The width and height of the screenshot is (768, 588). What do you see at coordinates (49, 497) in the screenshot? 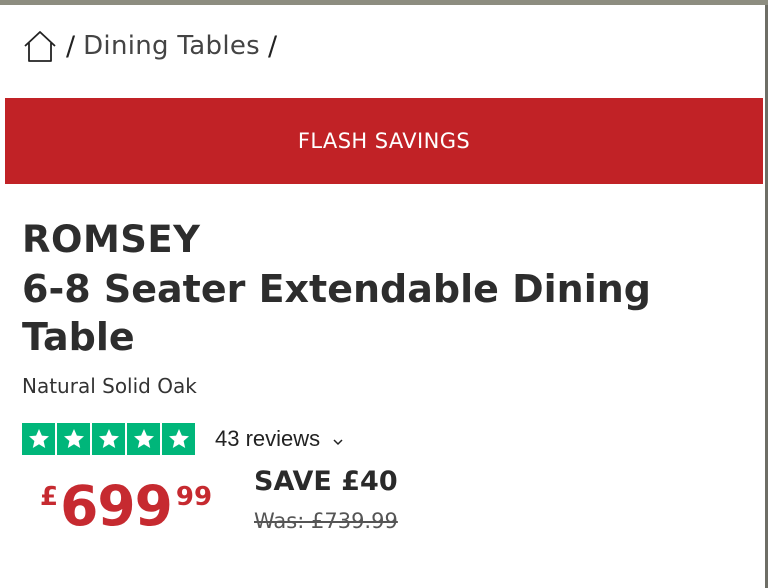
I see `price-currency: £` at bounding box center [49, 497].